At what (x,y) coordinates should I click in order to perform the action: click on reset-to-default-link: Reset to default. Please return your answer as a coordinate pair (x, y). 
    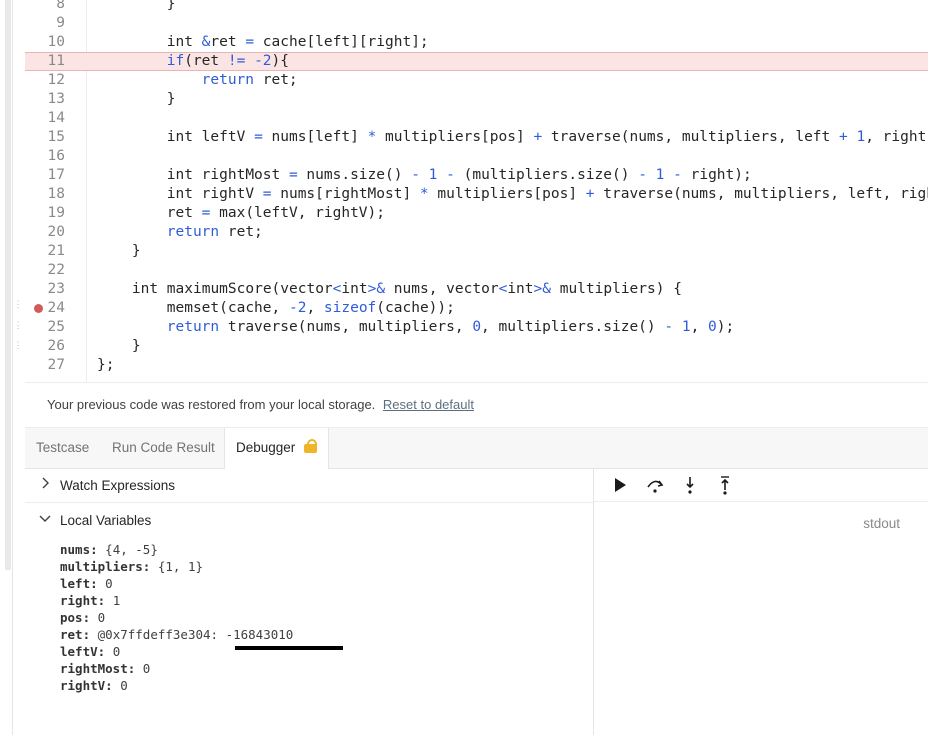
    Looking at the image, I should click on (428, 404).